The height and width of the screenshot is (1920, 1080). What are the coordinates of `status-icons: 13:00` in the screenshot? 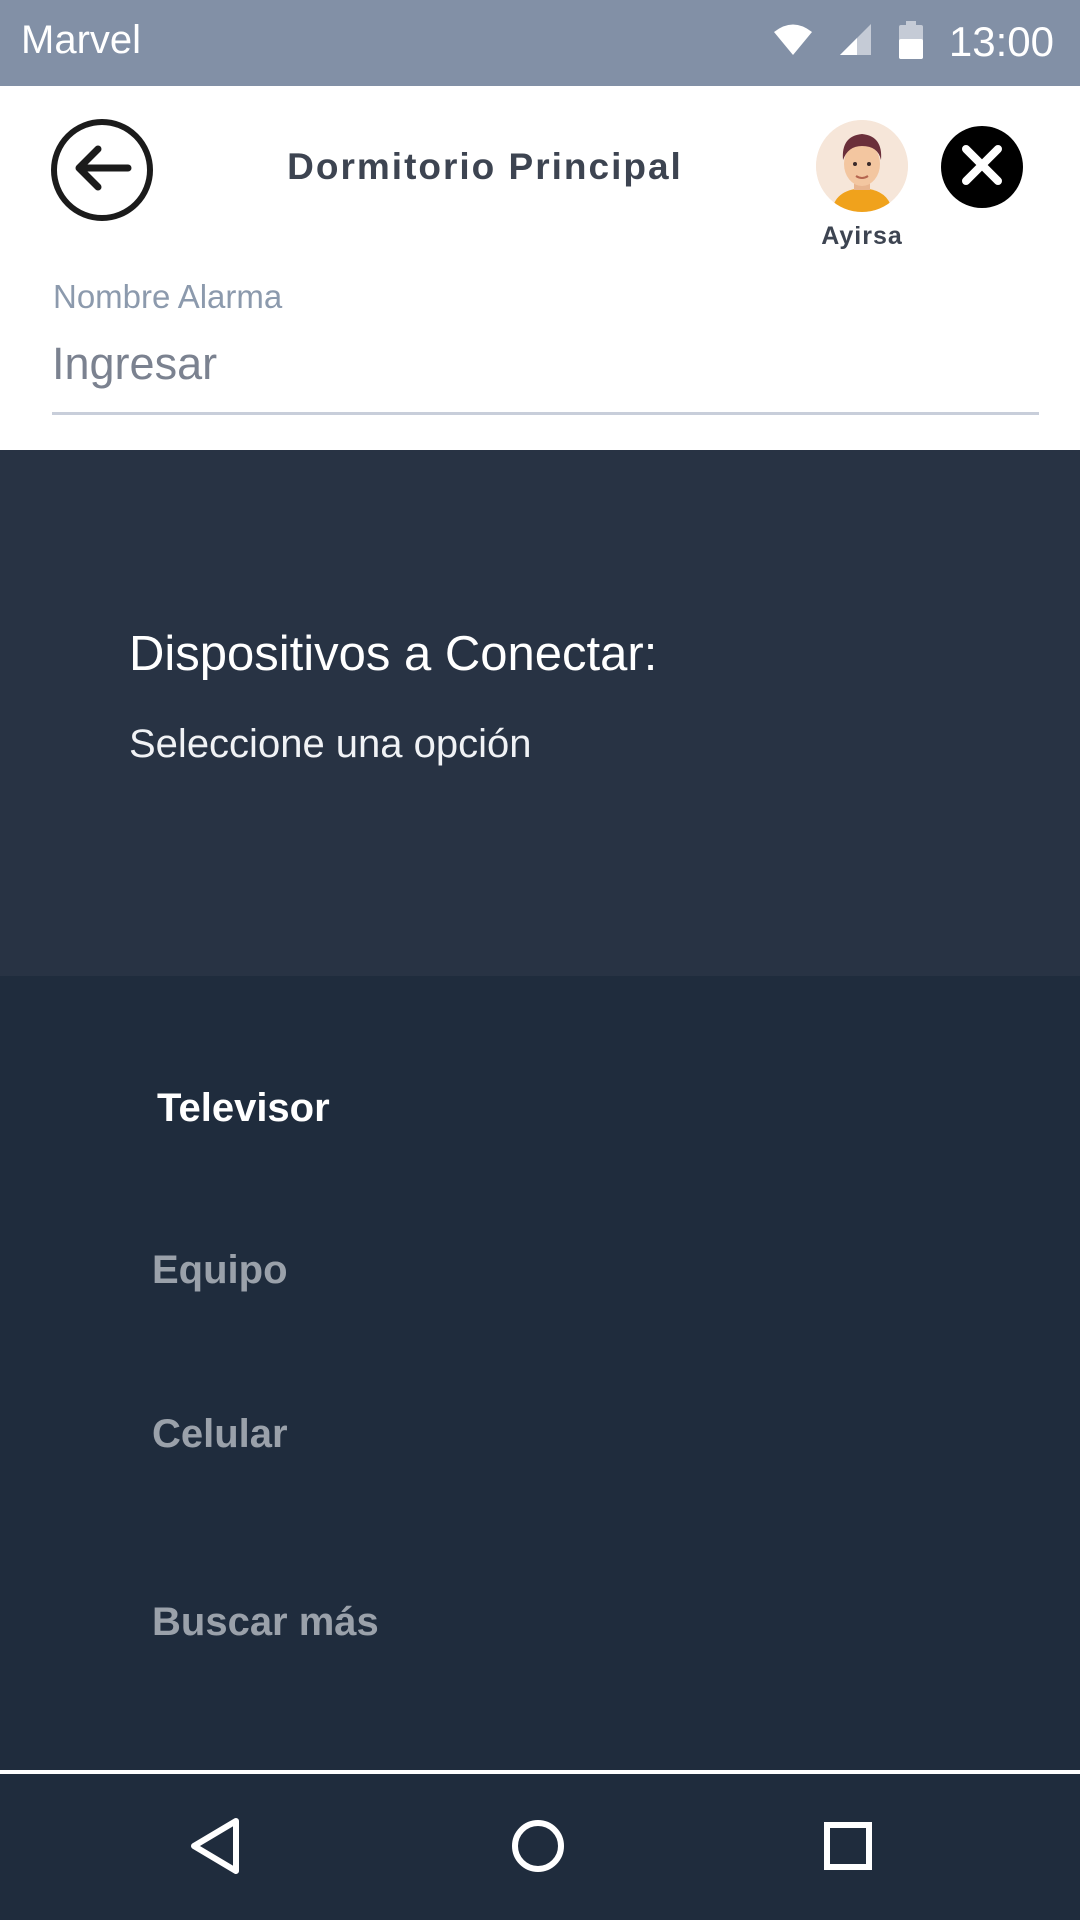 It's located at (913, 42).